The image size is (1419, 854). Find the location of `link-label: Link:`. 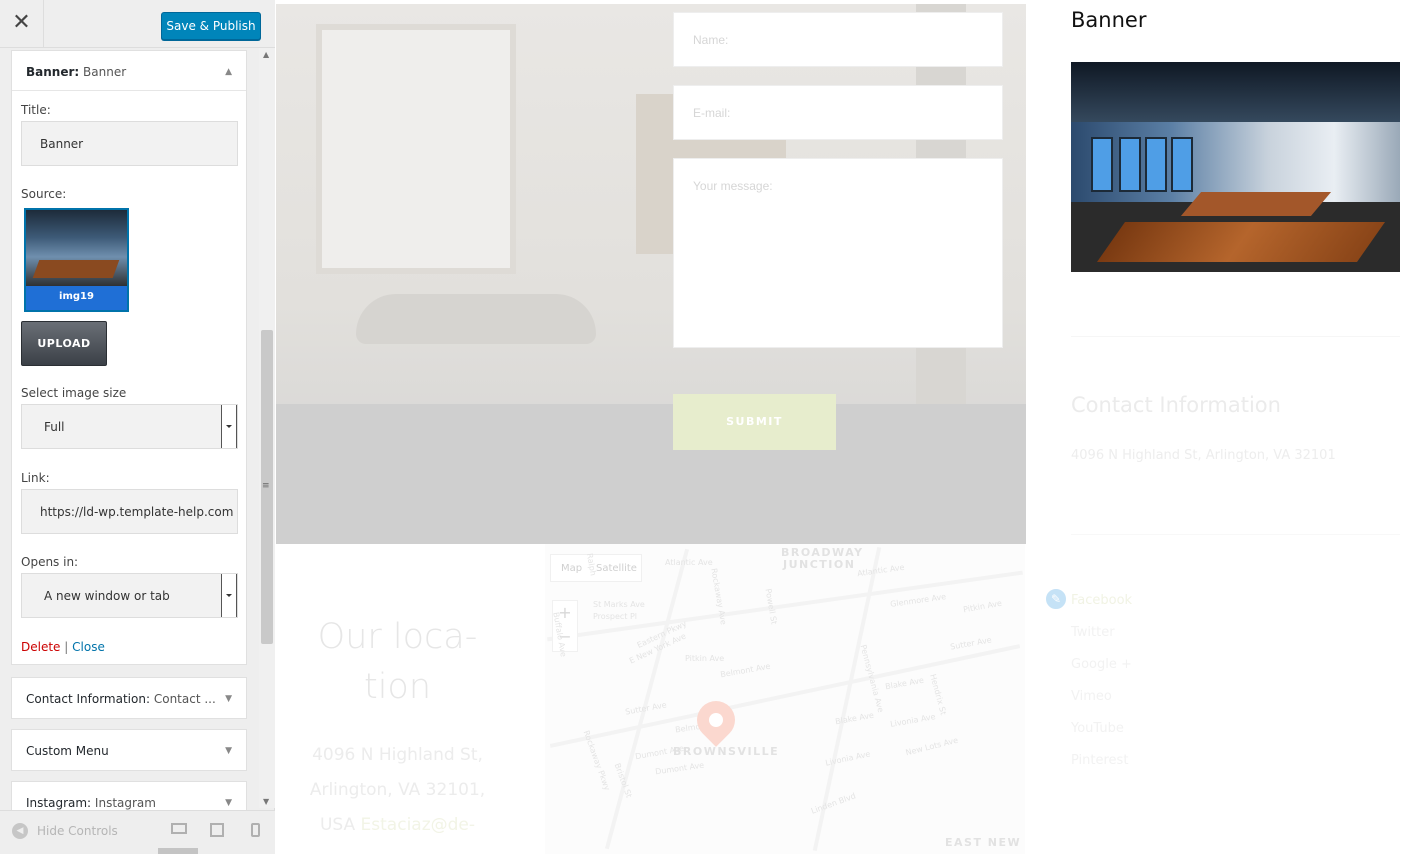

link-label: Link: is located at coordinates (35, 478).